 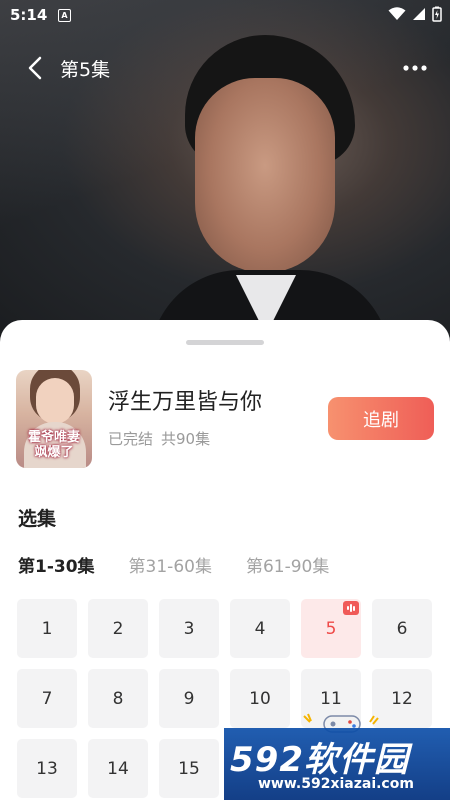 What do you see at coordinates (186, 439) in the screenshot?
I see `episode-count: 共90集` at bounding box center [186, 439].